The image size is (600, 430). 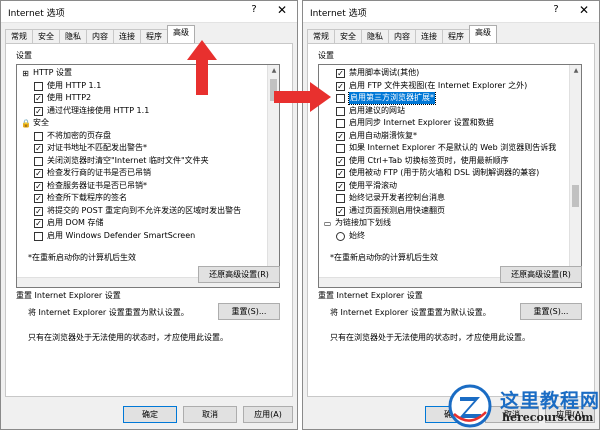 I want to click on settings-item-label: 如果 Internet Explorer 不是默认的 Web 浏览器则告诉我, so click(x=453, y=147).